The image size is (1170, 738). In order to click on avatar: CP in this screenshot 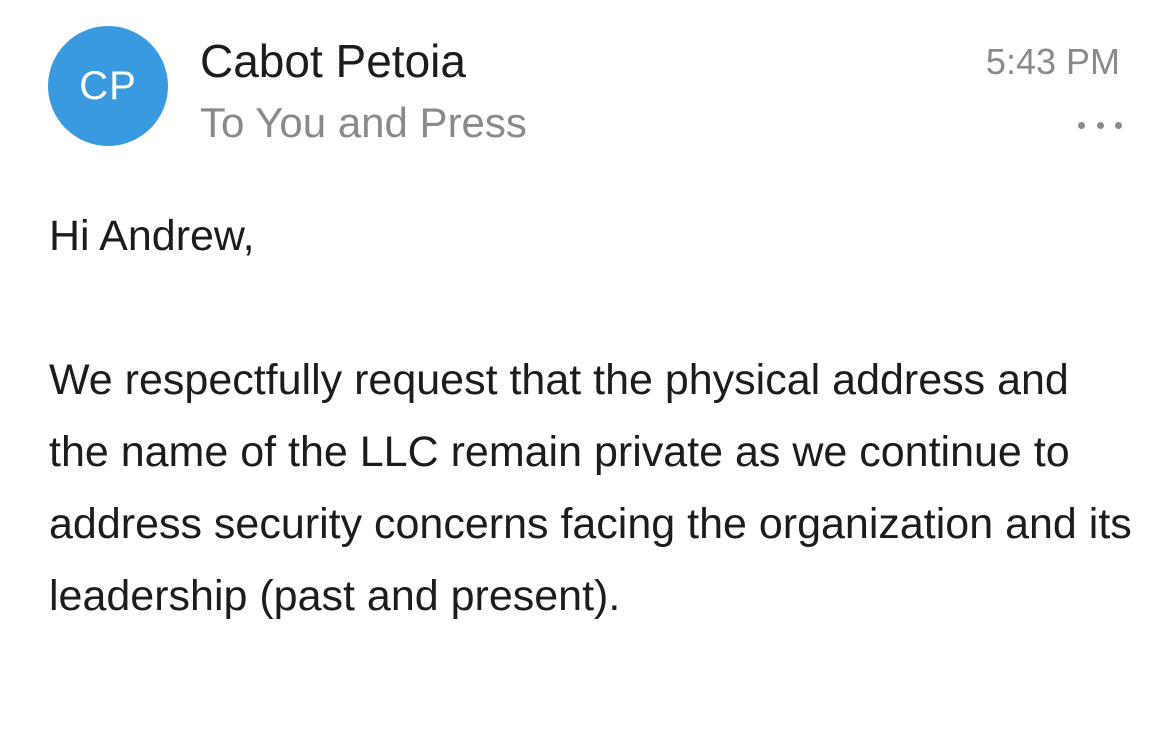, I will do `click(108, 86)`.